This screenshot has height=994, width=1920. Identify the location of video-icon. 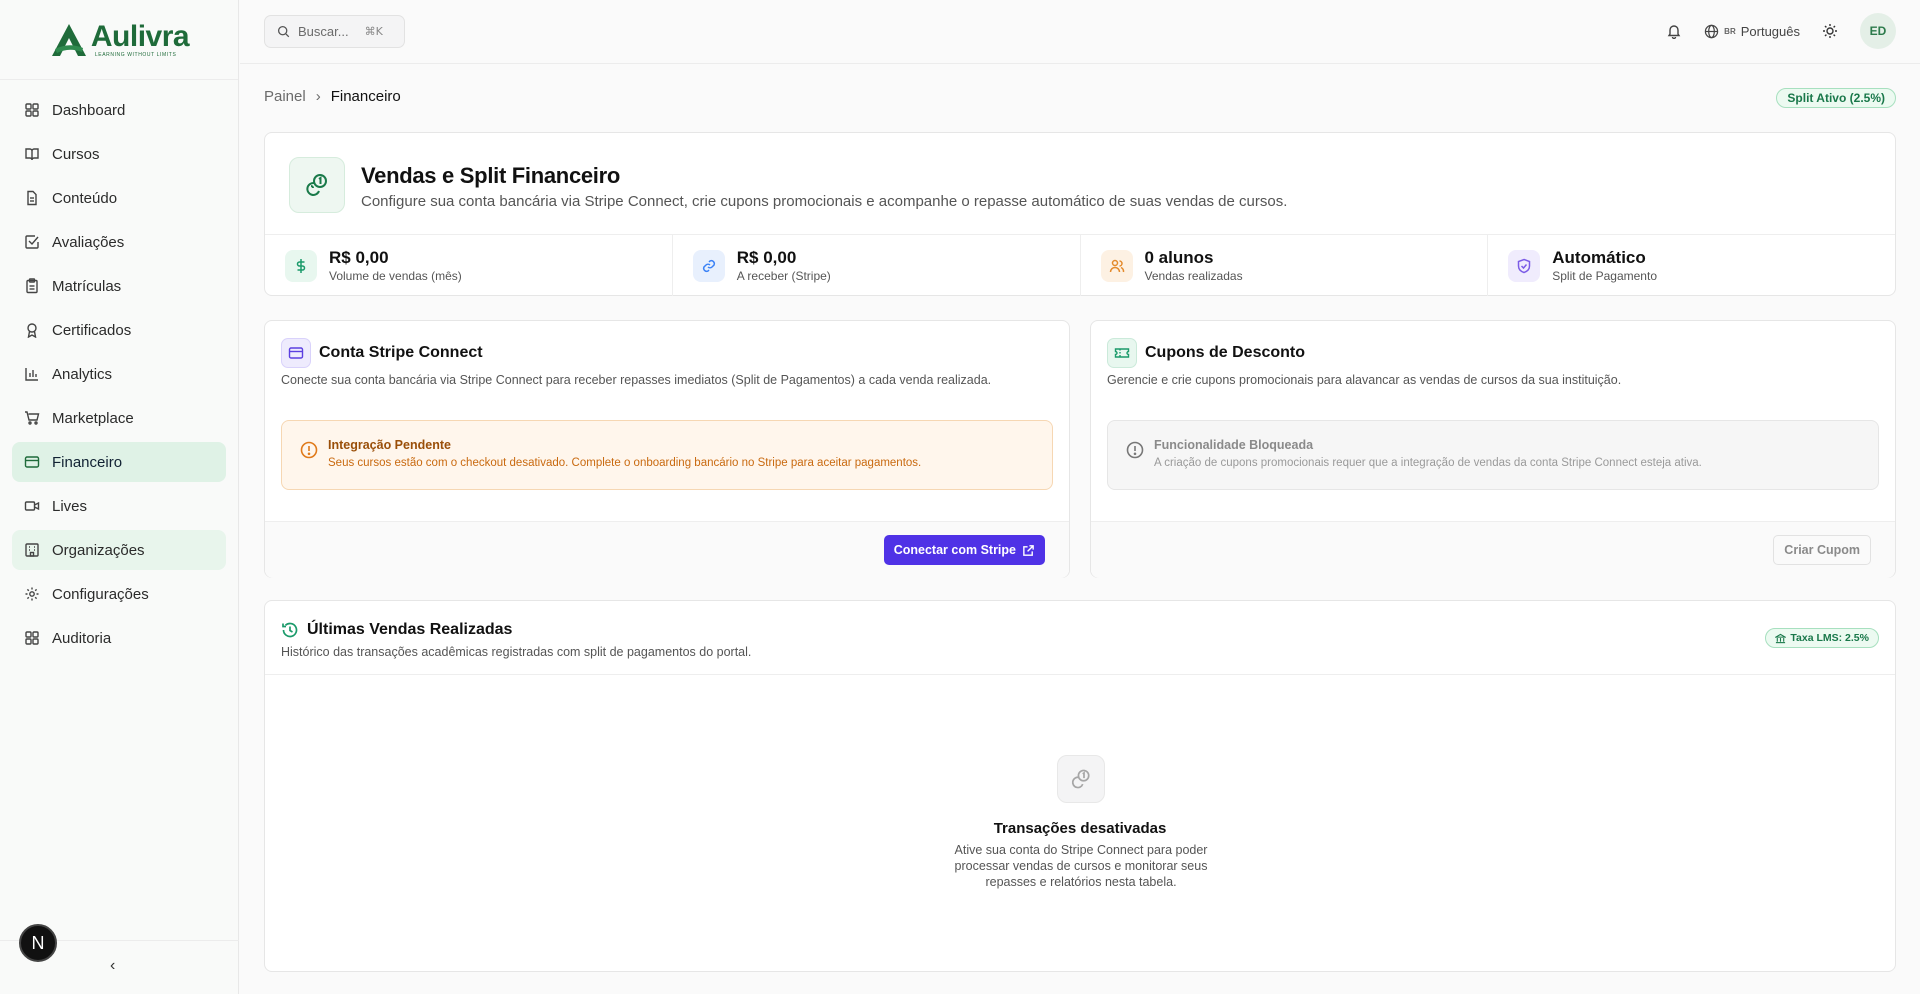
(32, 506).